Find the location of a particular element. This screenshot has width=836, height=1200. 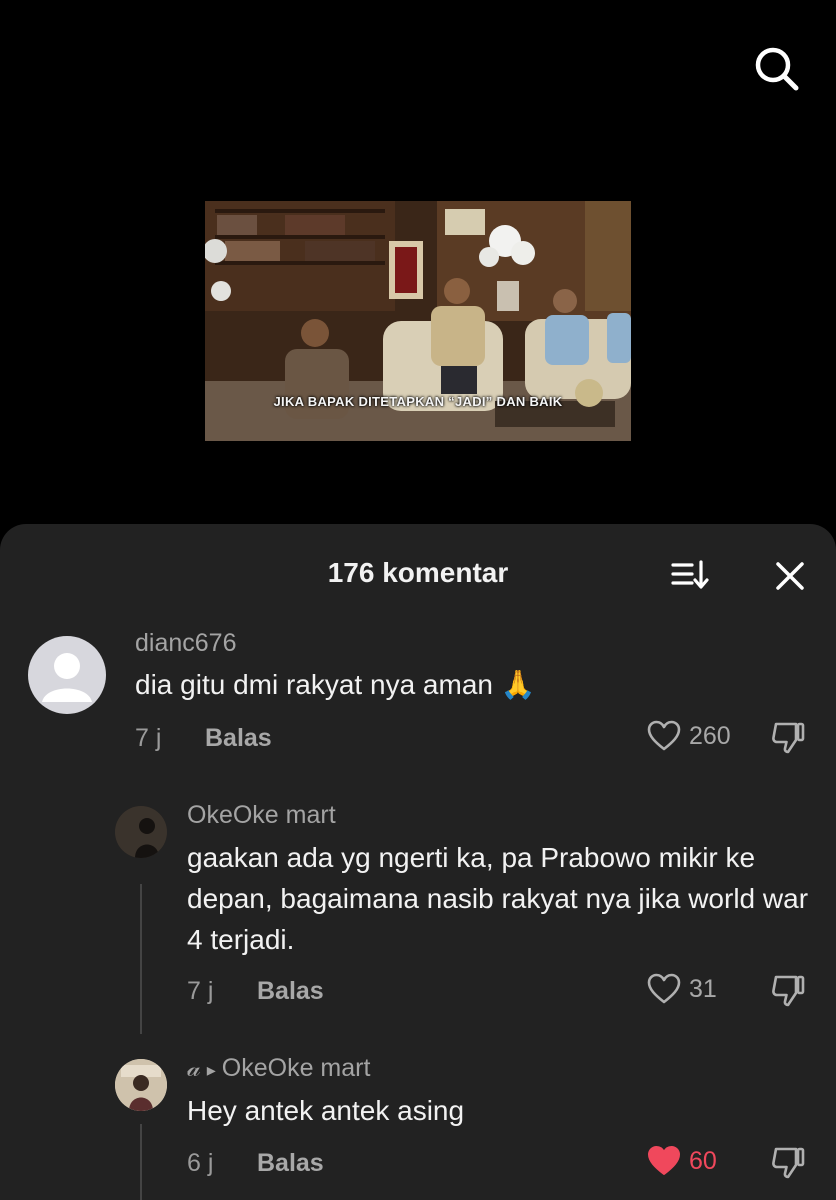

video-caption: JIKA BAPAK DITETAPKAN “JADI” DAN BAIK is located at coordinates (418, 401).